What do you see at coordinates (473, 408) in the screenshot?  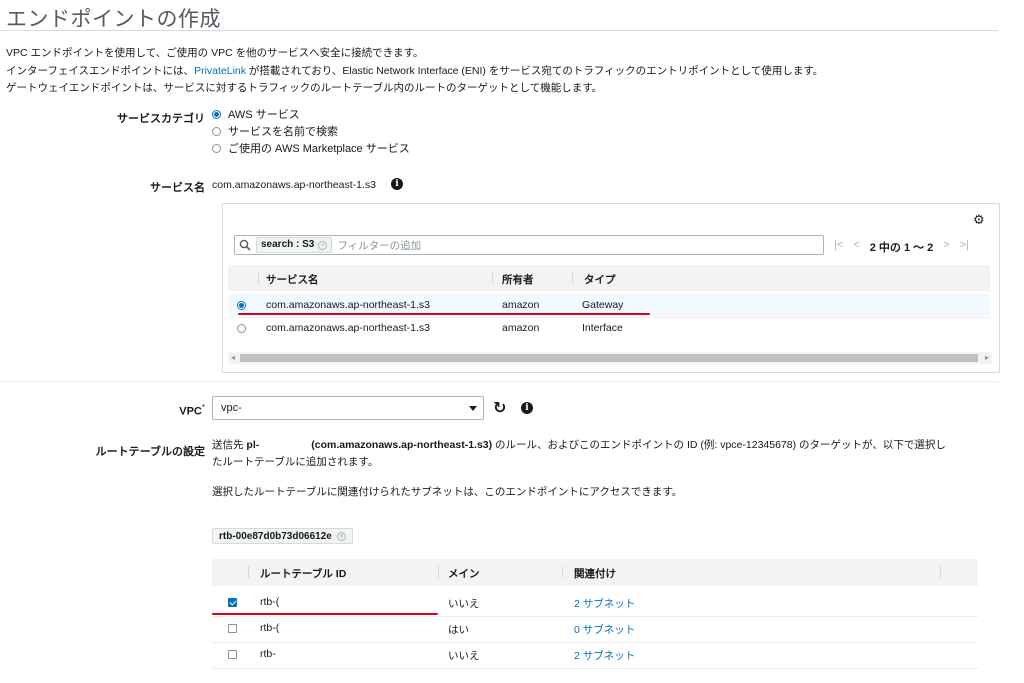 I see `chevron-down-icon` at bounding box center [473, 408].